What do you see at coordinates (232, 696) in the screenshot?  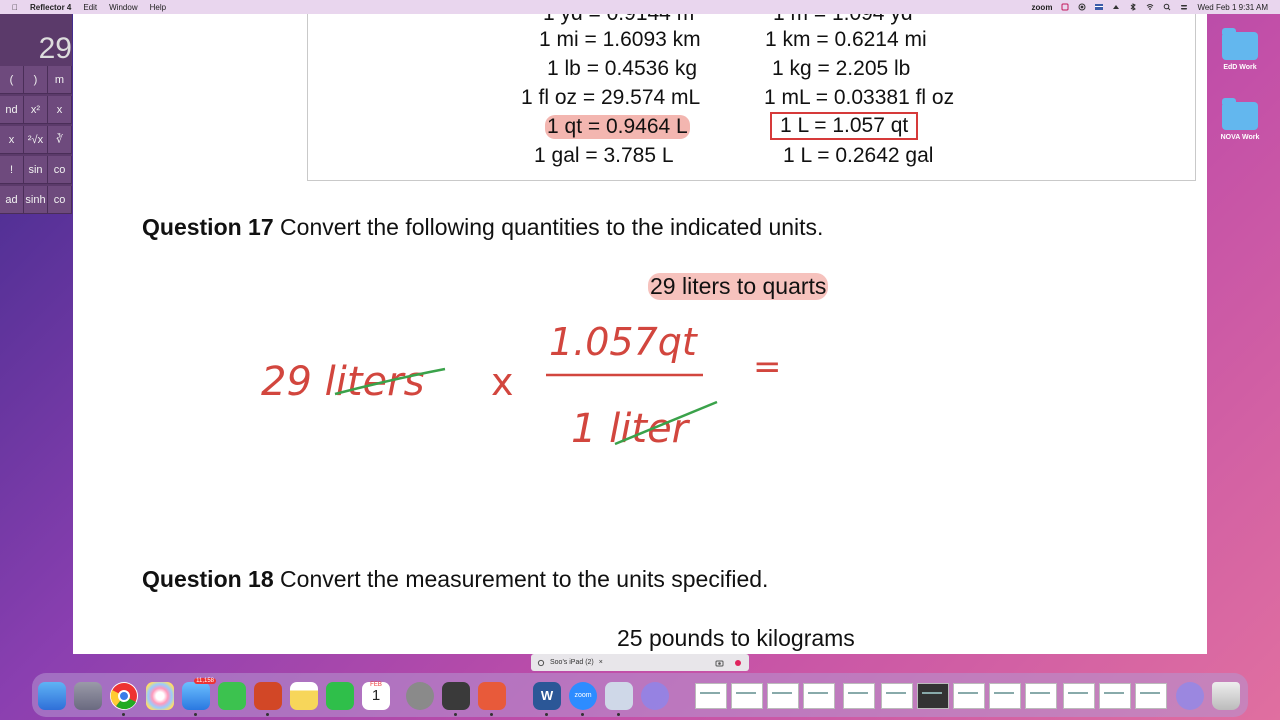 I see `messages-icon` at bounding box center [232, 696].